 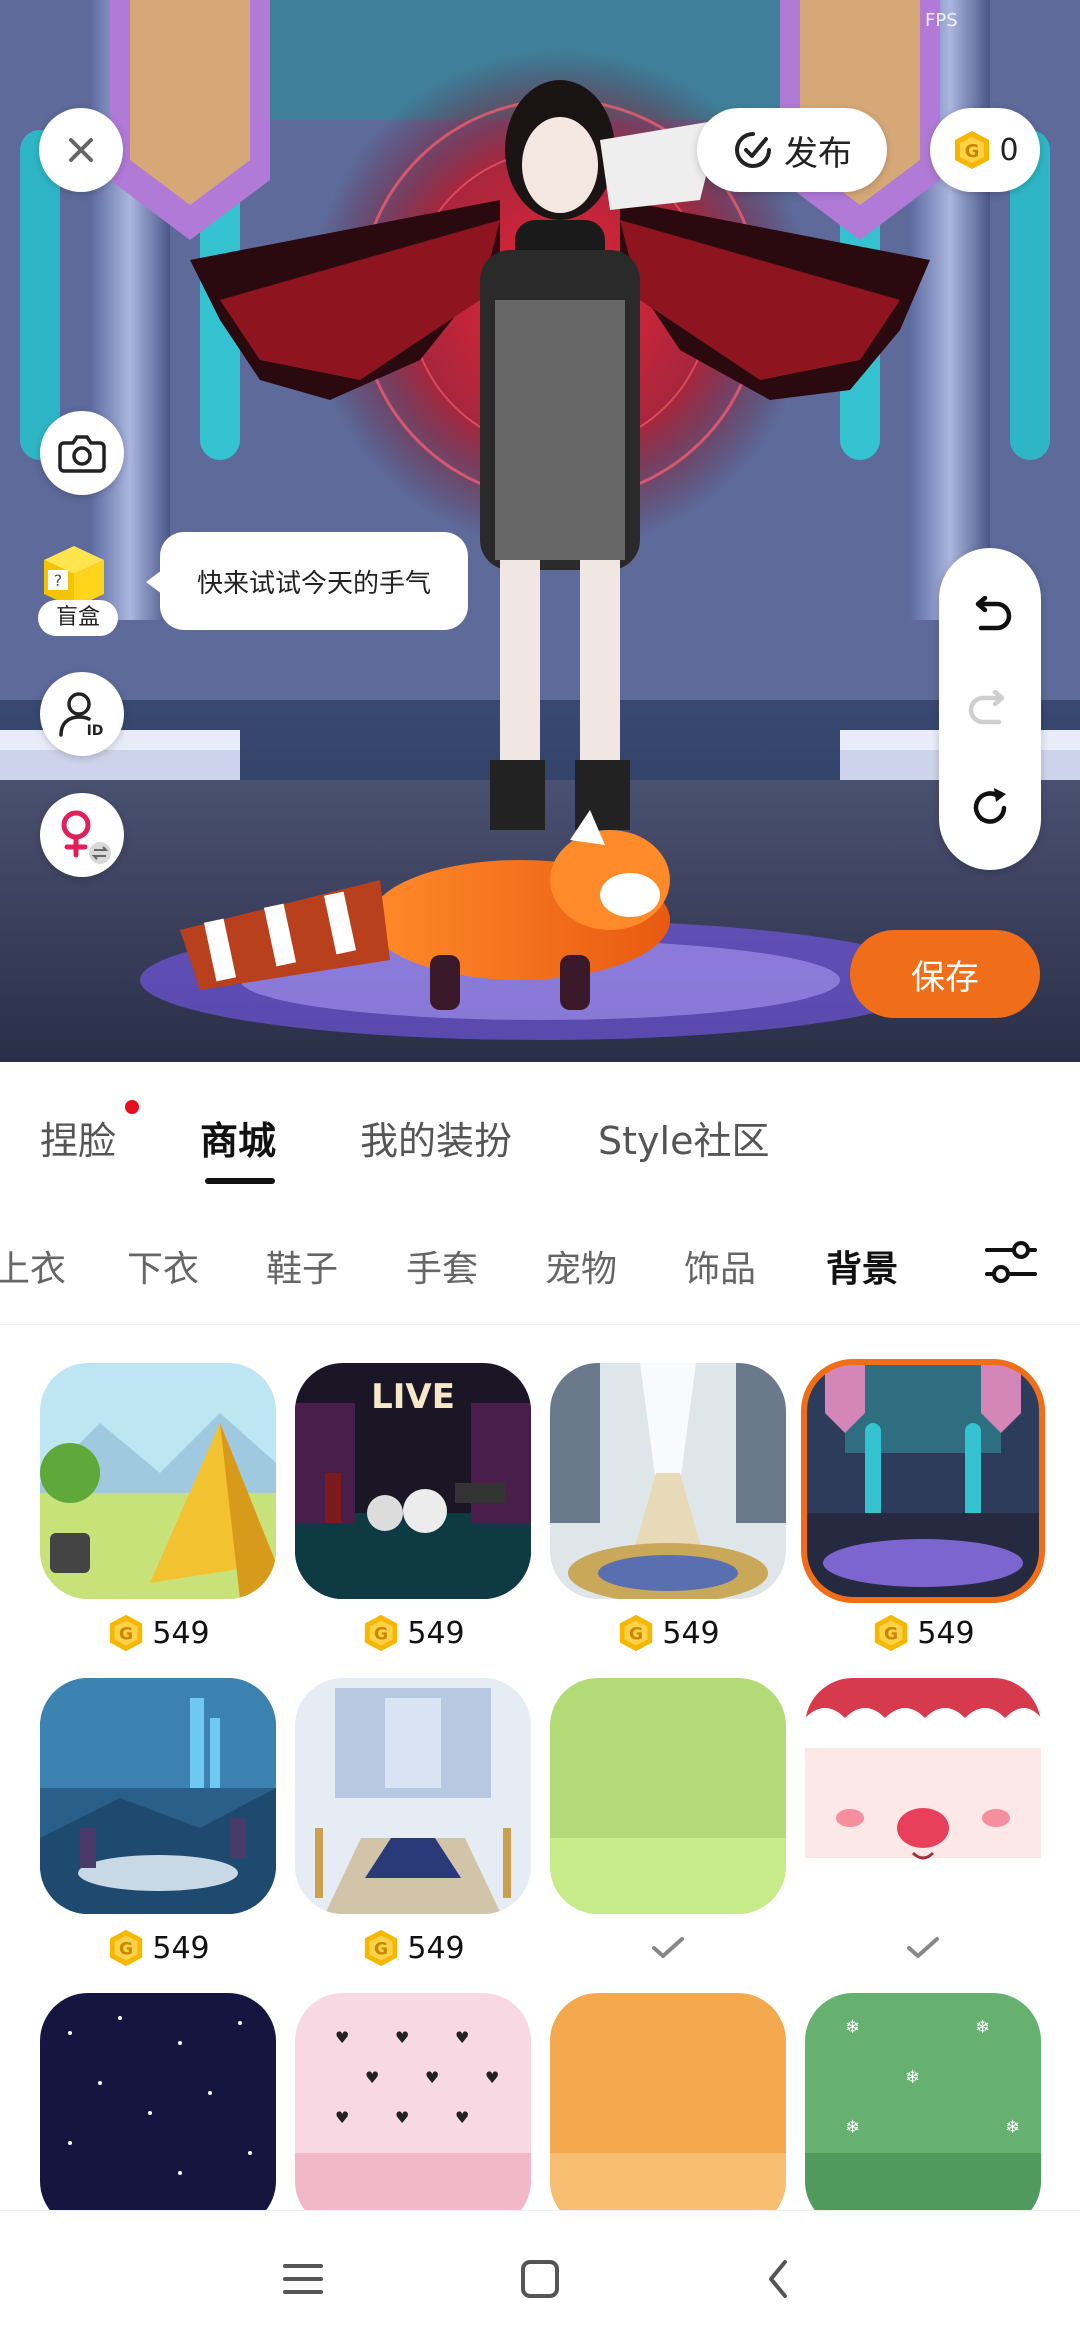 What do you see at coordinates (81, 150) in the screenshot?
I see `close-button` at bounding box center [81, 150].